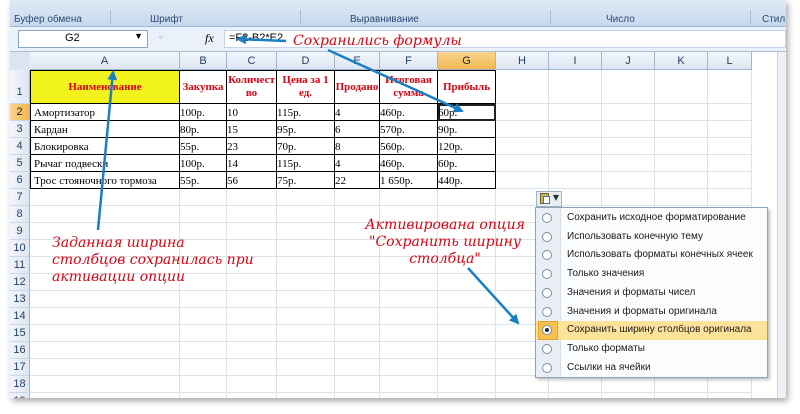 This screenshot has width=800, height=414. I want to click on arrow-to-column-a, so click(107, 150).